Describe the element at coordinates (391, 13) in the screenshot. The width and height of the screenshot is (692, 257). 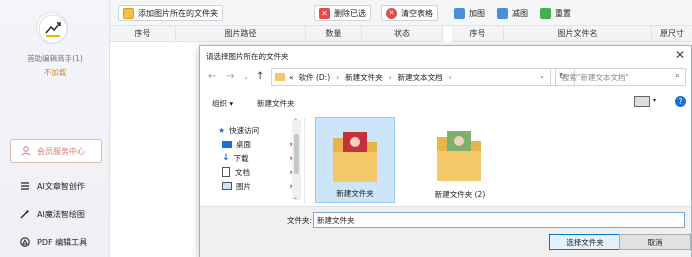
I see `clear-icon: ✕` at that location.